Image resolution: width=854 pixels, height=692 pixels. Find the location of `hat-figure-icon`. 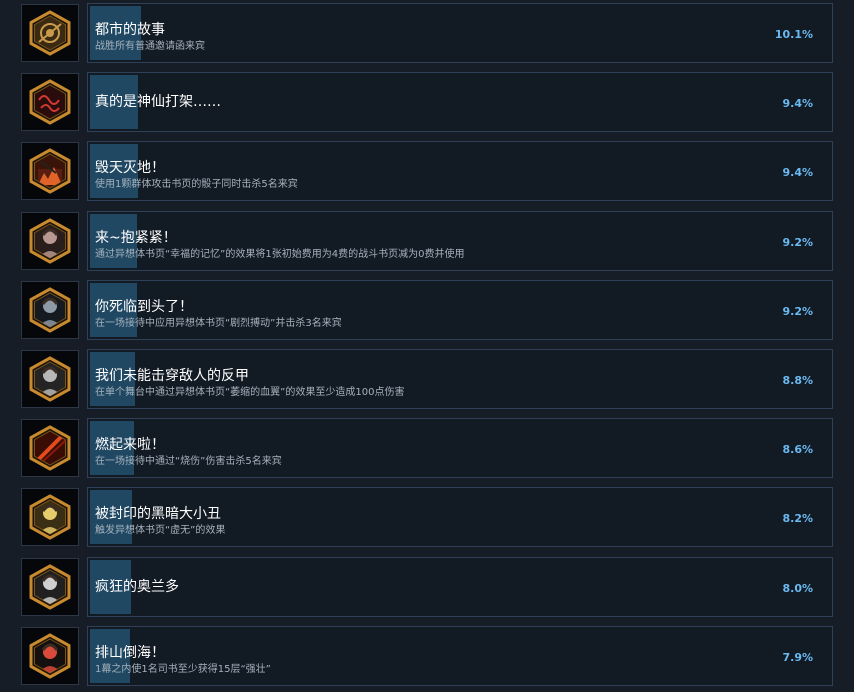

hat-figure-icon is located at coordinates (50, 656).